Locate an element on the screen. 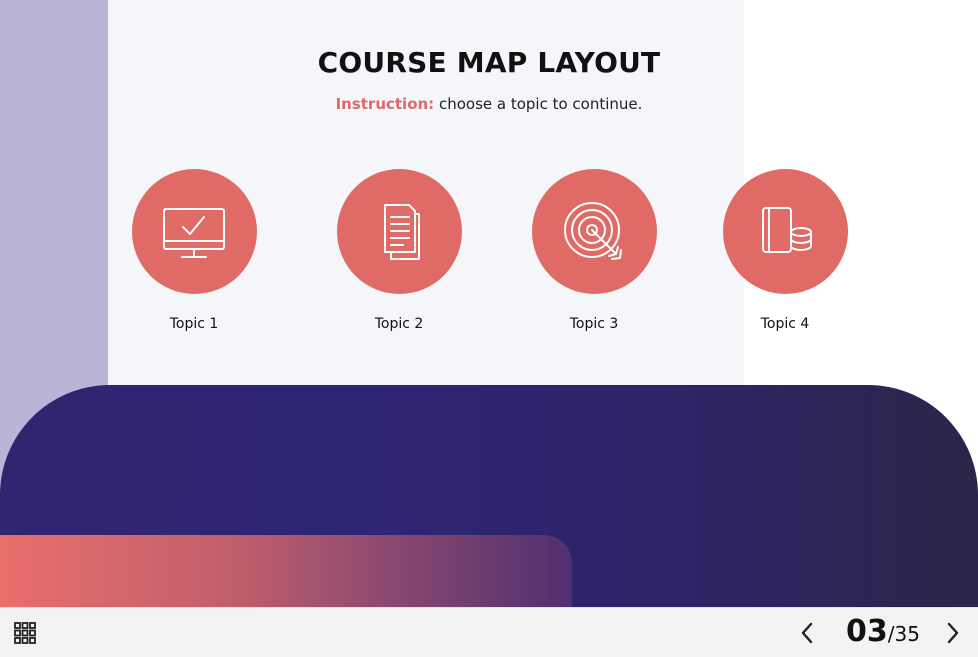  topic-3-label: Topic 3 is located at coordinates (594, 324).